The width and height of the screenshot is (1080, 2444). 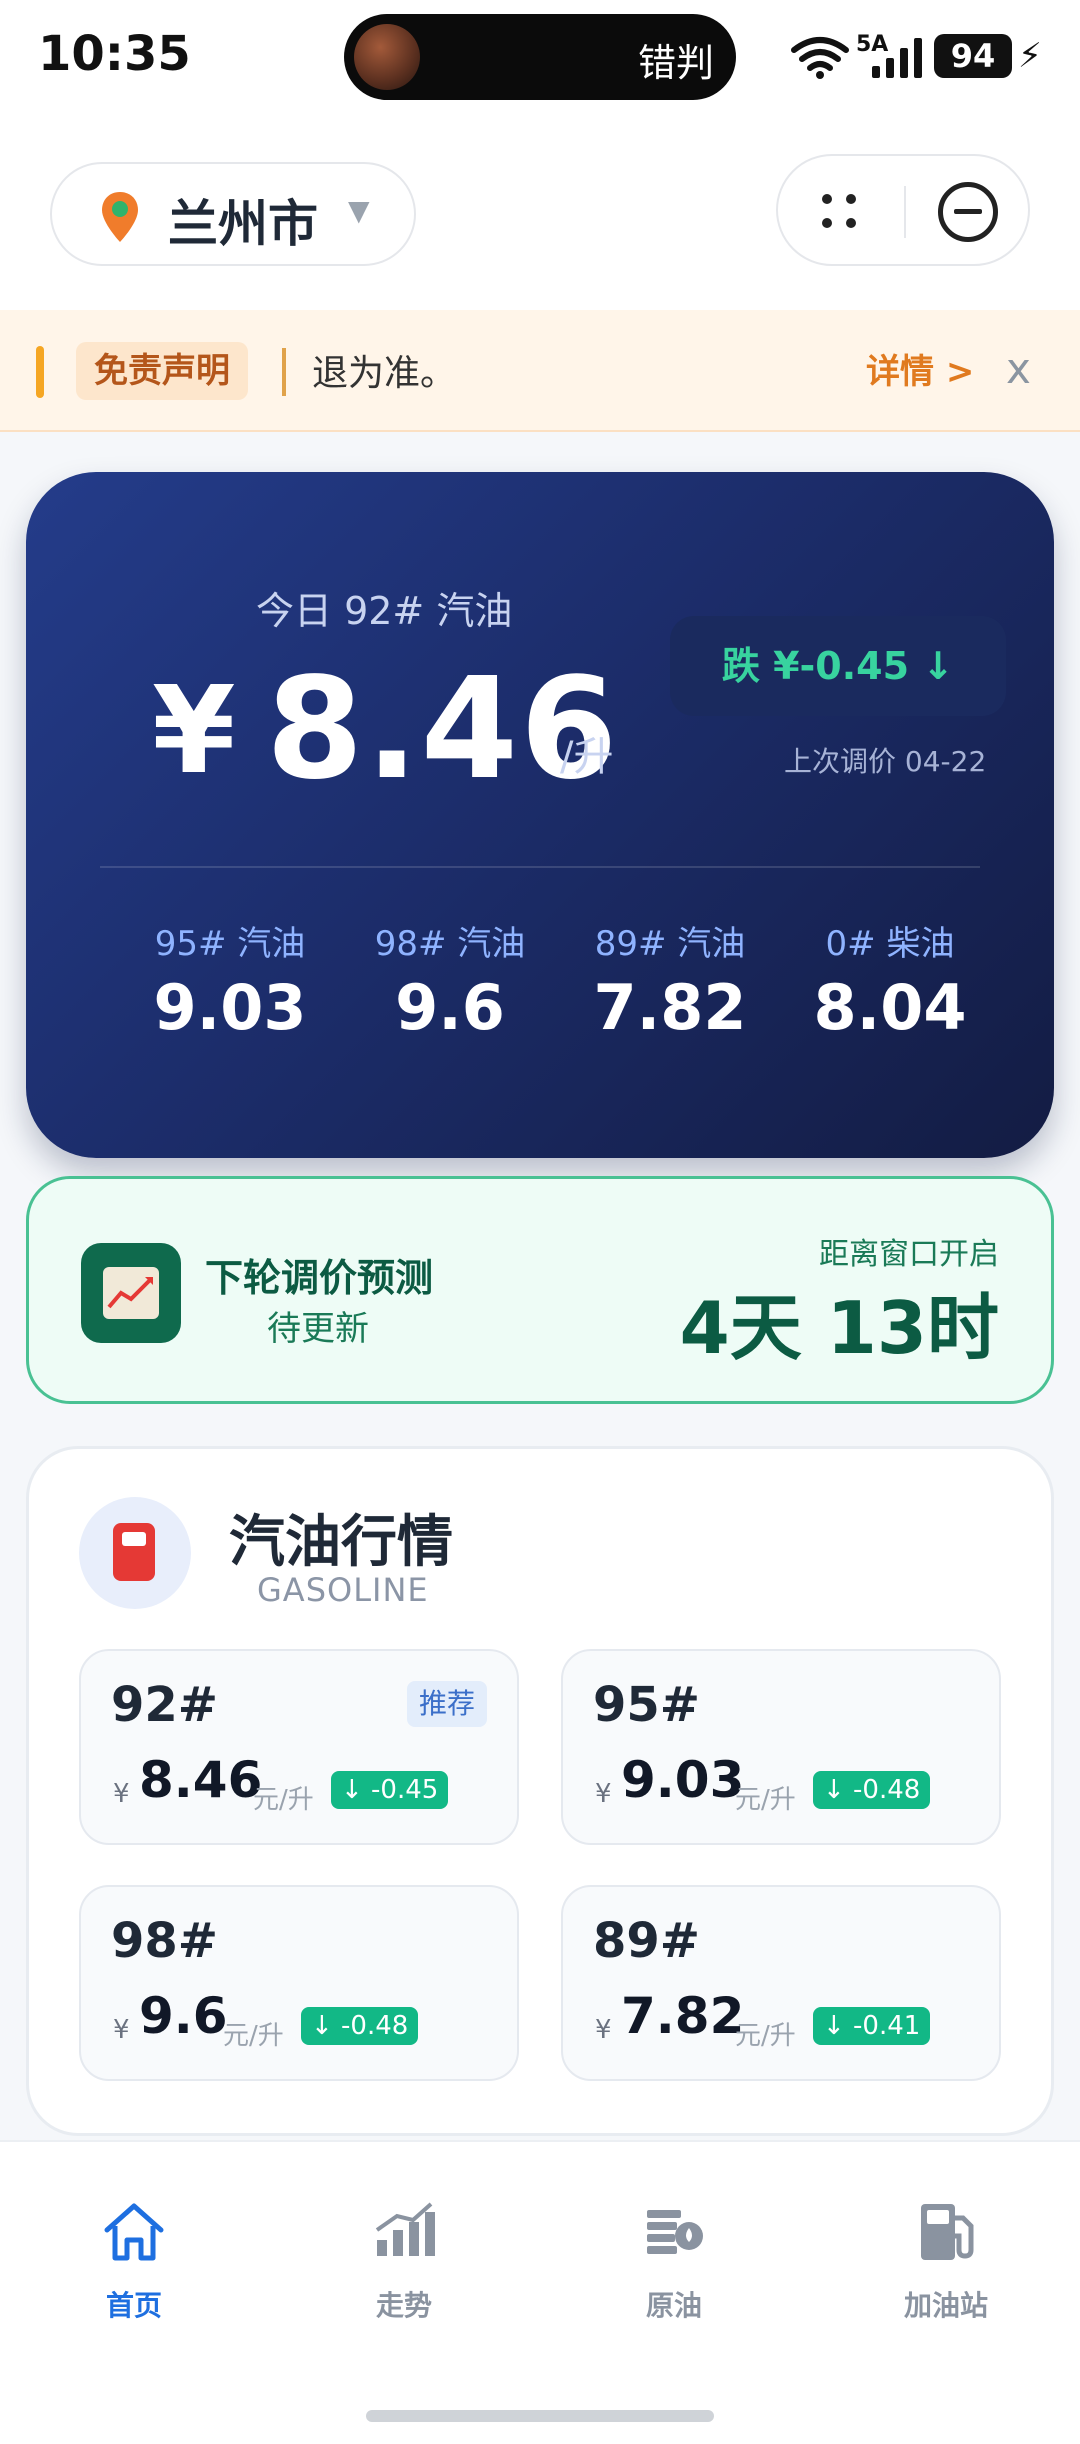 What do you see at coordinates (839, 1328) in the screenshot?
I see `window-countdown-value: 4天 13时` at bounding box center [839, 1328].